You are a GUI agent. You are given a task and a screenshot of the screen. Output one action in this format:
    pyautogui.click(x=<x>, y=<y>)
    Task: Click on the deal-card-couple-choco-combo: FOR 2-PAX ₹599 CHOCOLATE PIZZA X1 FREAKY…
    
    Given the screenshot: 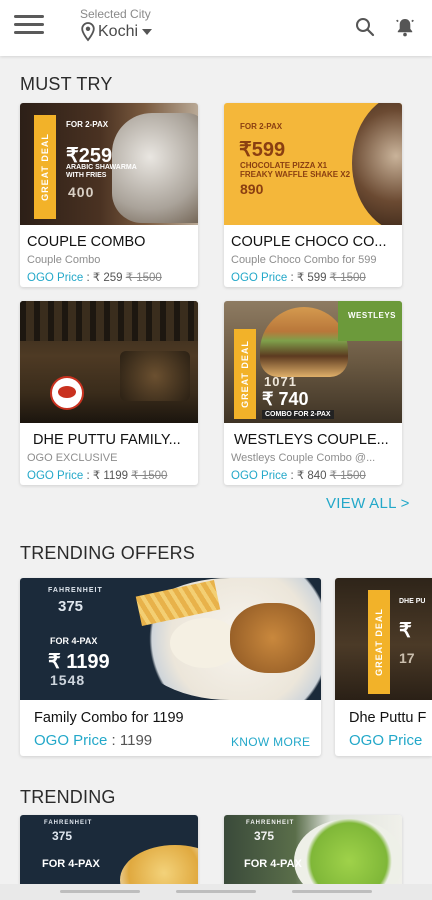 What is the action you would take?
    pyautogui.click(x=313, y=195)
    